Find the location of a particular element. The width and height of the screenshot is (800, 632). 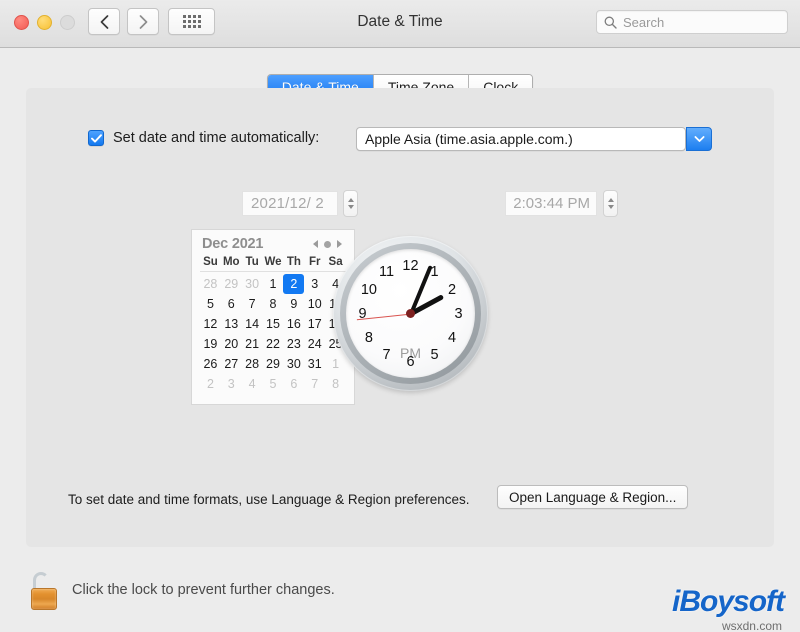

time-server-value: Apple Asia (time.asia.apple.com.) is located at coordinates (469, 139).